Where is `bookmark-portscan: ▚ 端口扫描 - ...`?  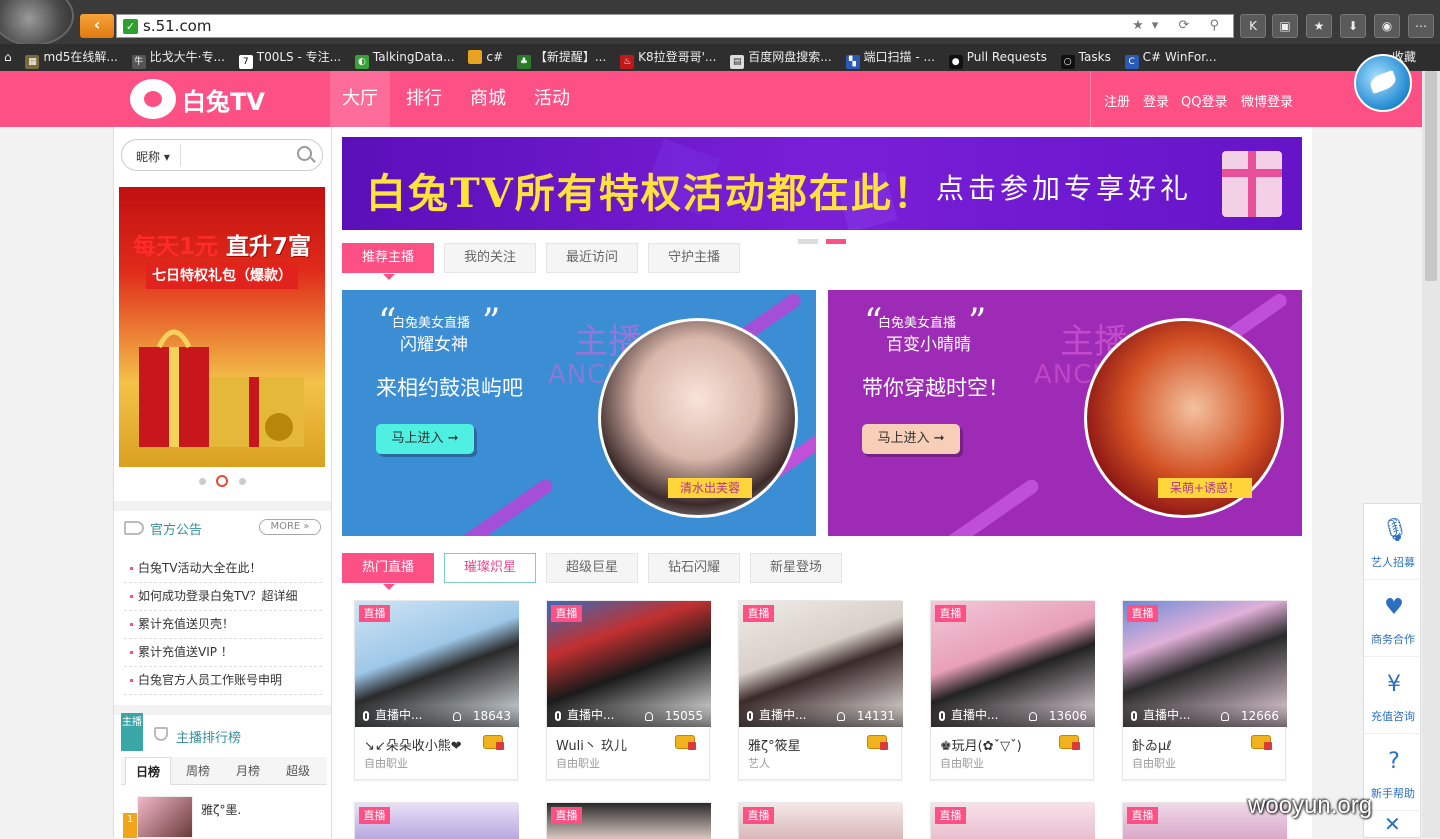
bookmark-portscan: ▚ 端口扫描 - ... is located at coordinates (891, 57).